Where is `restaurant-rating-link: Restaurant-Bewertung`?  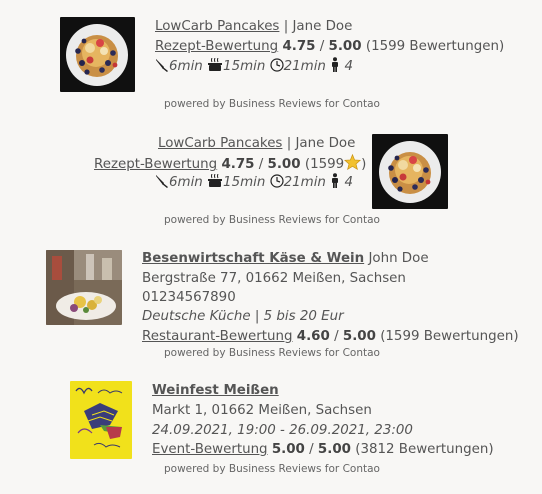 restaurant-rating-link: Restaurant-Bewertung is located at coordinates (217, 336).